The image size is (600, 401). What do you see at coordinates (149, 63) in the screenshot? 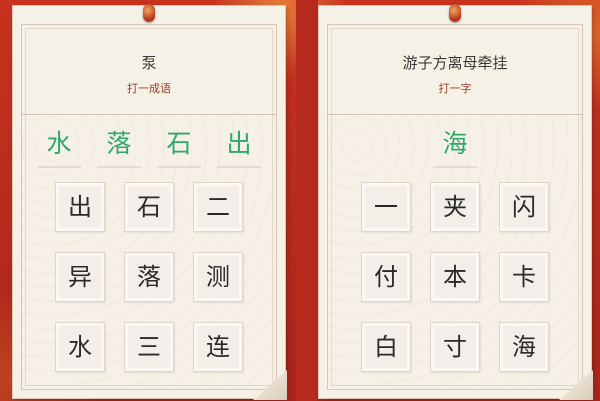
I see `clue-text: 泵` at bounding box center [149, 63].